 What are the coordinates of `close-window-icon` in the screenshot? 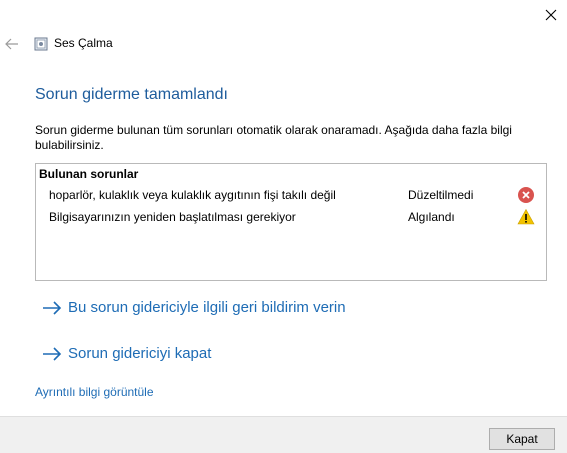 It's located at (551, 15).